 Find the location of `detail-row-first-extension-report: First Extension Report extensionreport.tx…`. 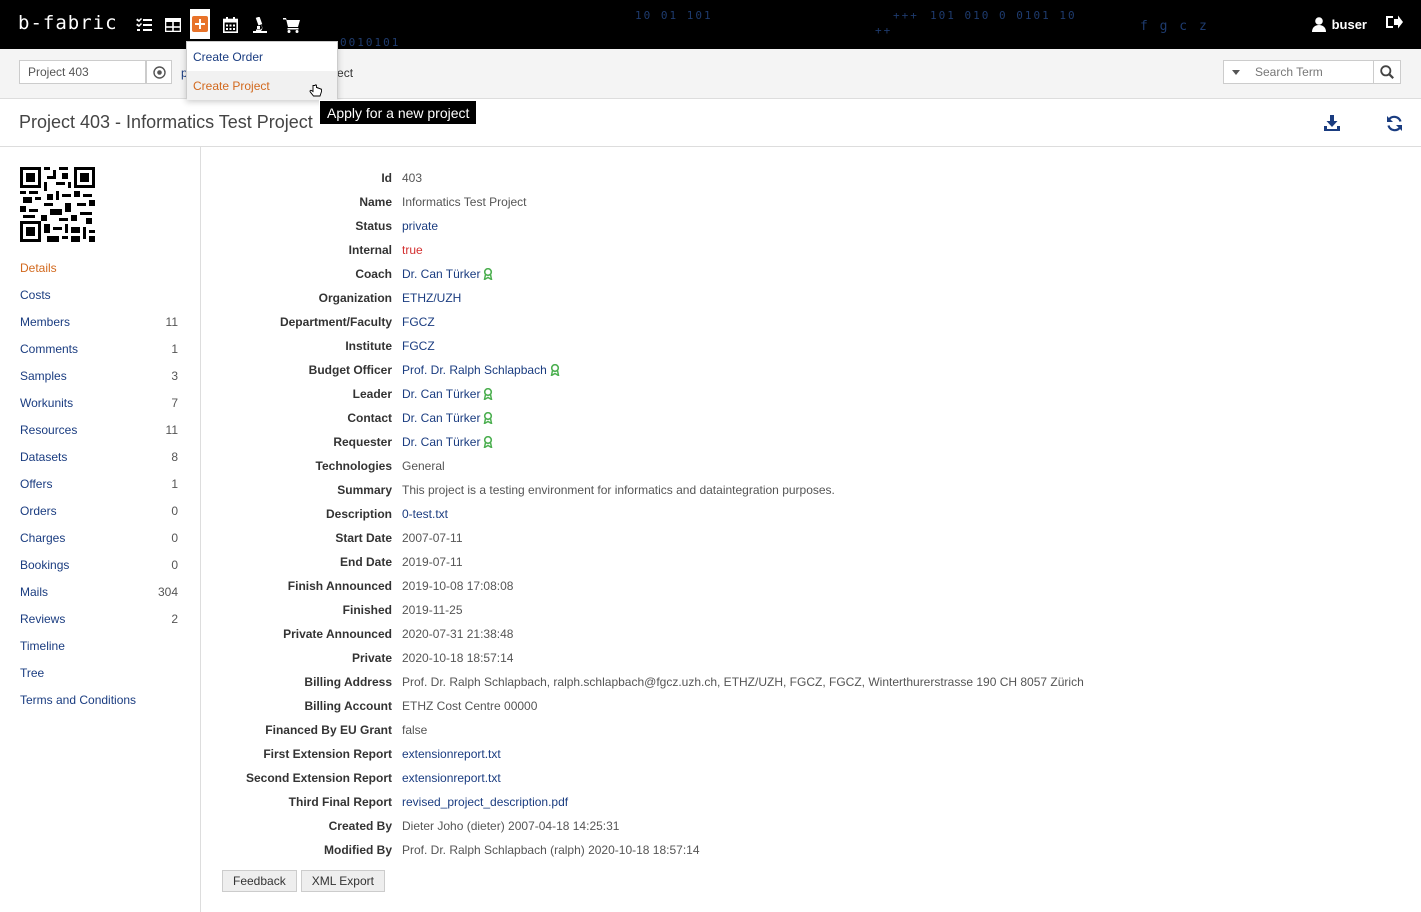

detail-row-first-extension-report: First Extension Report extensionreport.tx… is located at coordinates (812, 754).